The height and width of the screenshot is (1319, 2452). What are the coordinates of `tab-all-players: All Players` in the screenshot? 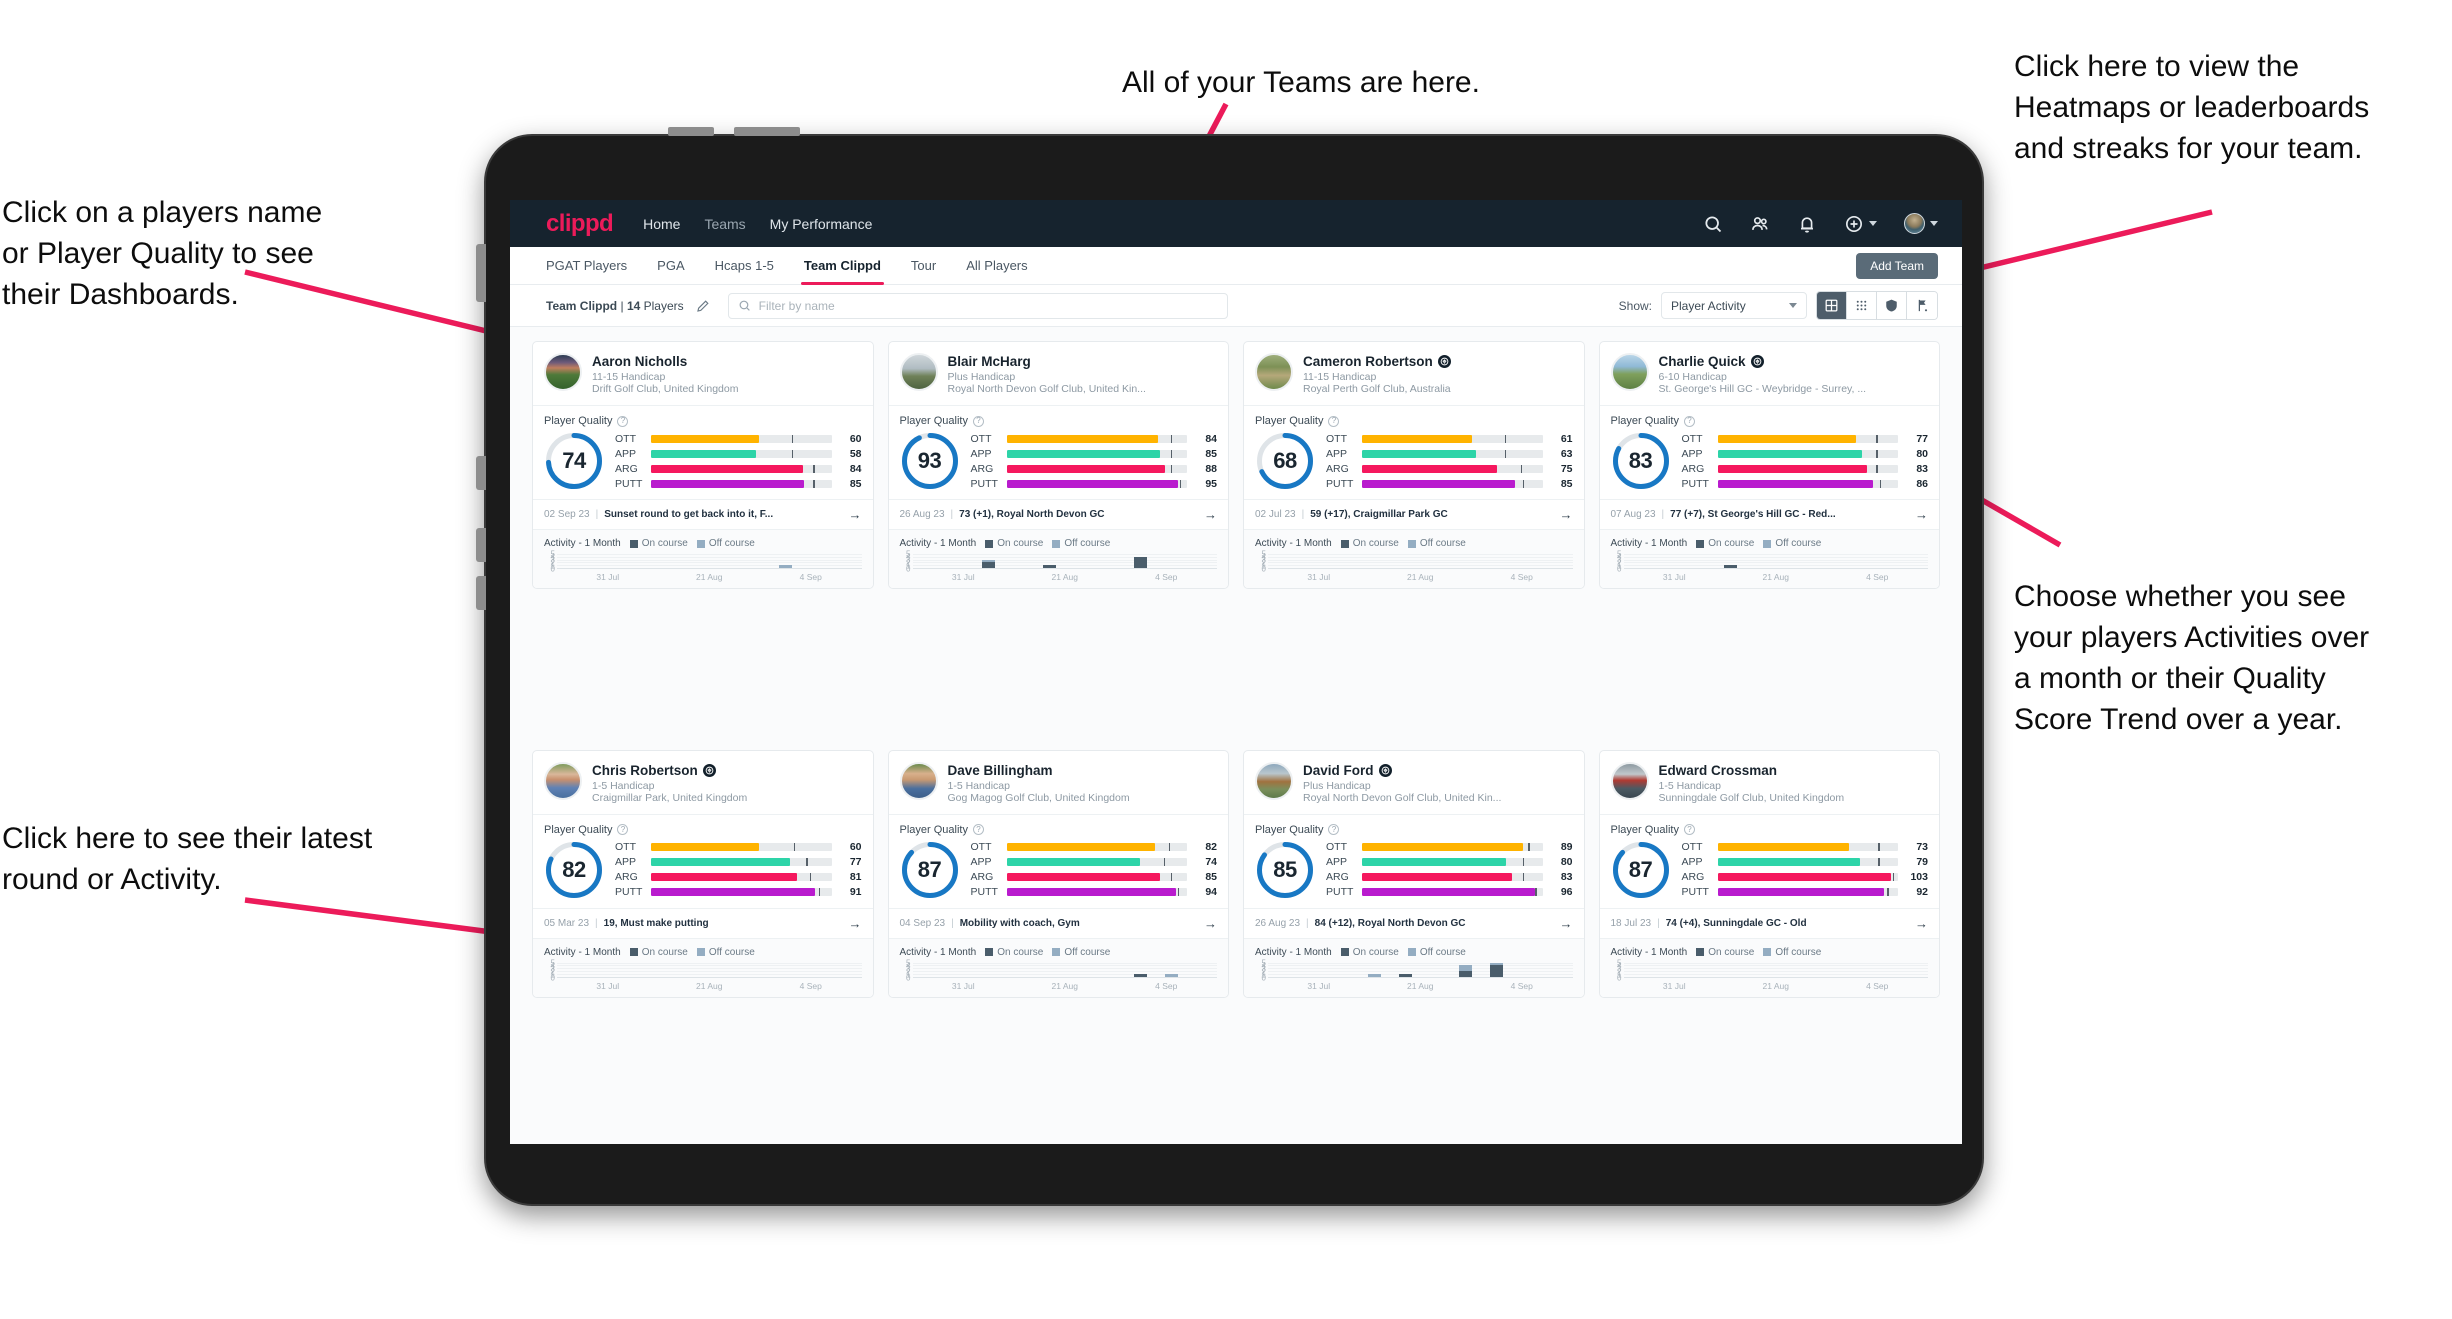 It's located at (996, 266).